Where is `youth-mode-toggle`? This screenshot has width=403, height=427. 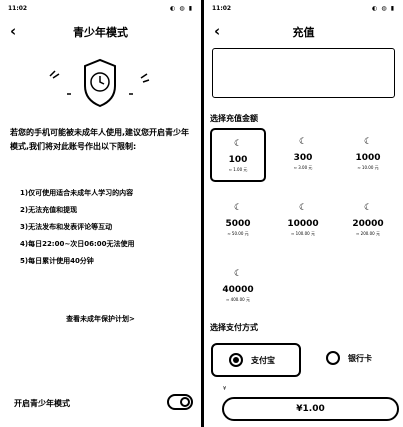
youth-mode-toggle is located at coordinates (180, 402).